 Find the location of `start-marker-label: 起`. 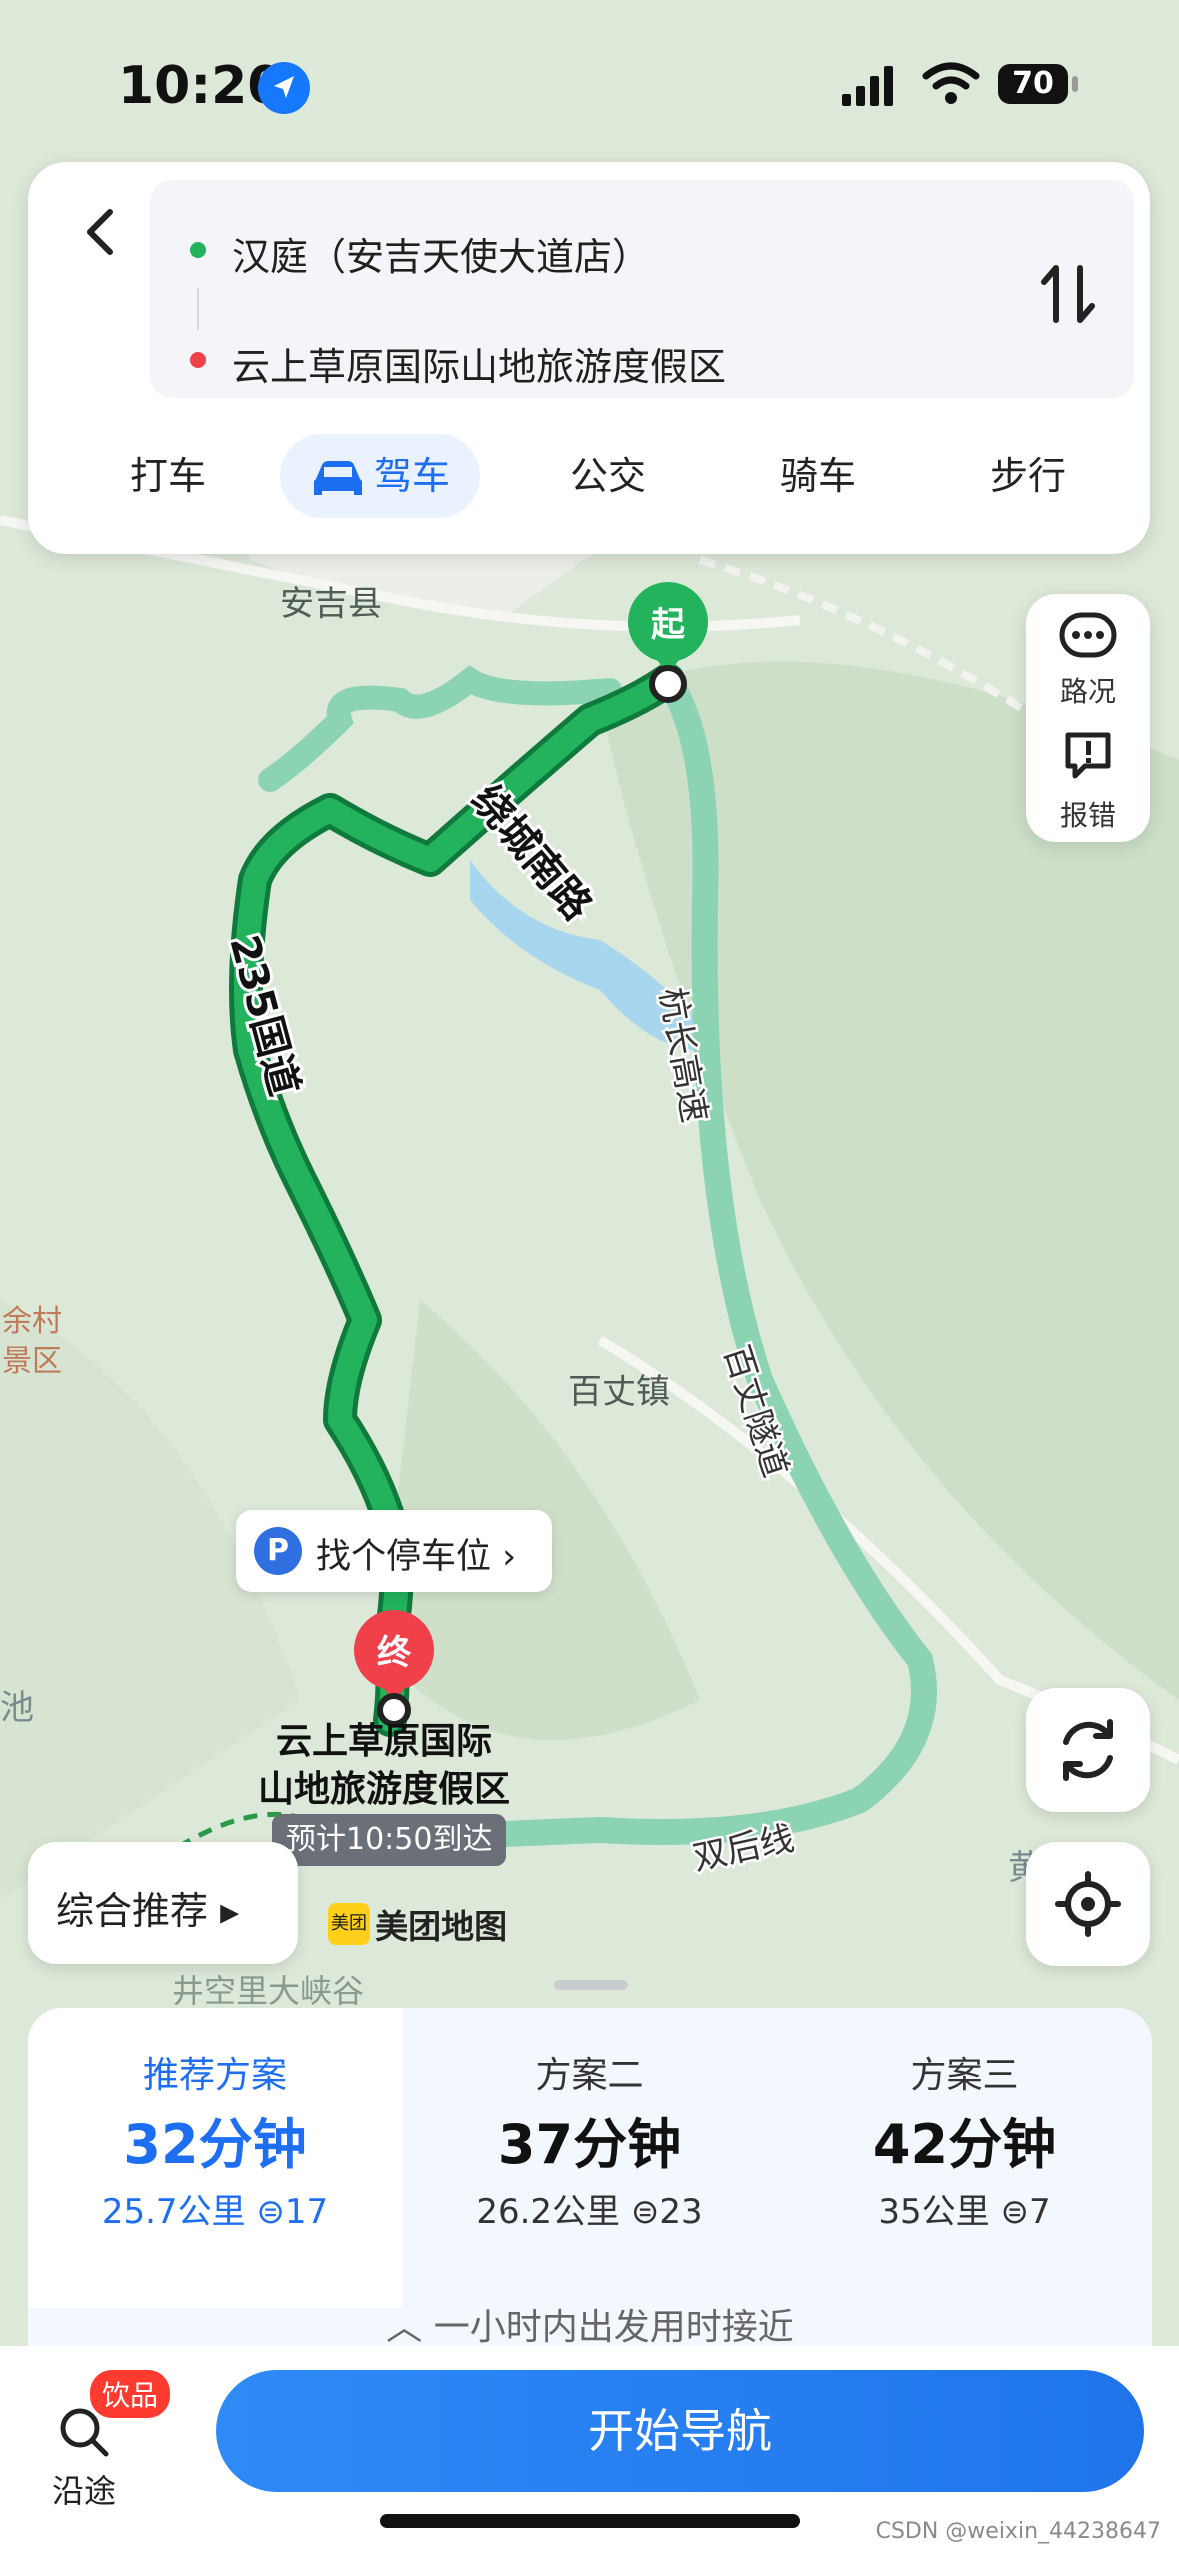

start-marker-label: 起 is located at coordinates (668, 625).